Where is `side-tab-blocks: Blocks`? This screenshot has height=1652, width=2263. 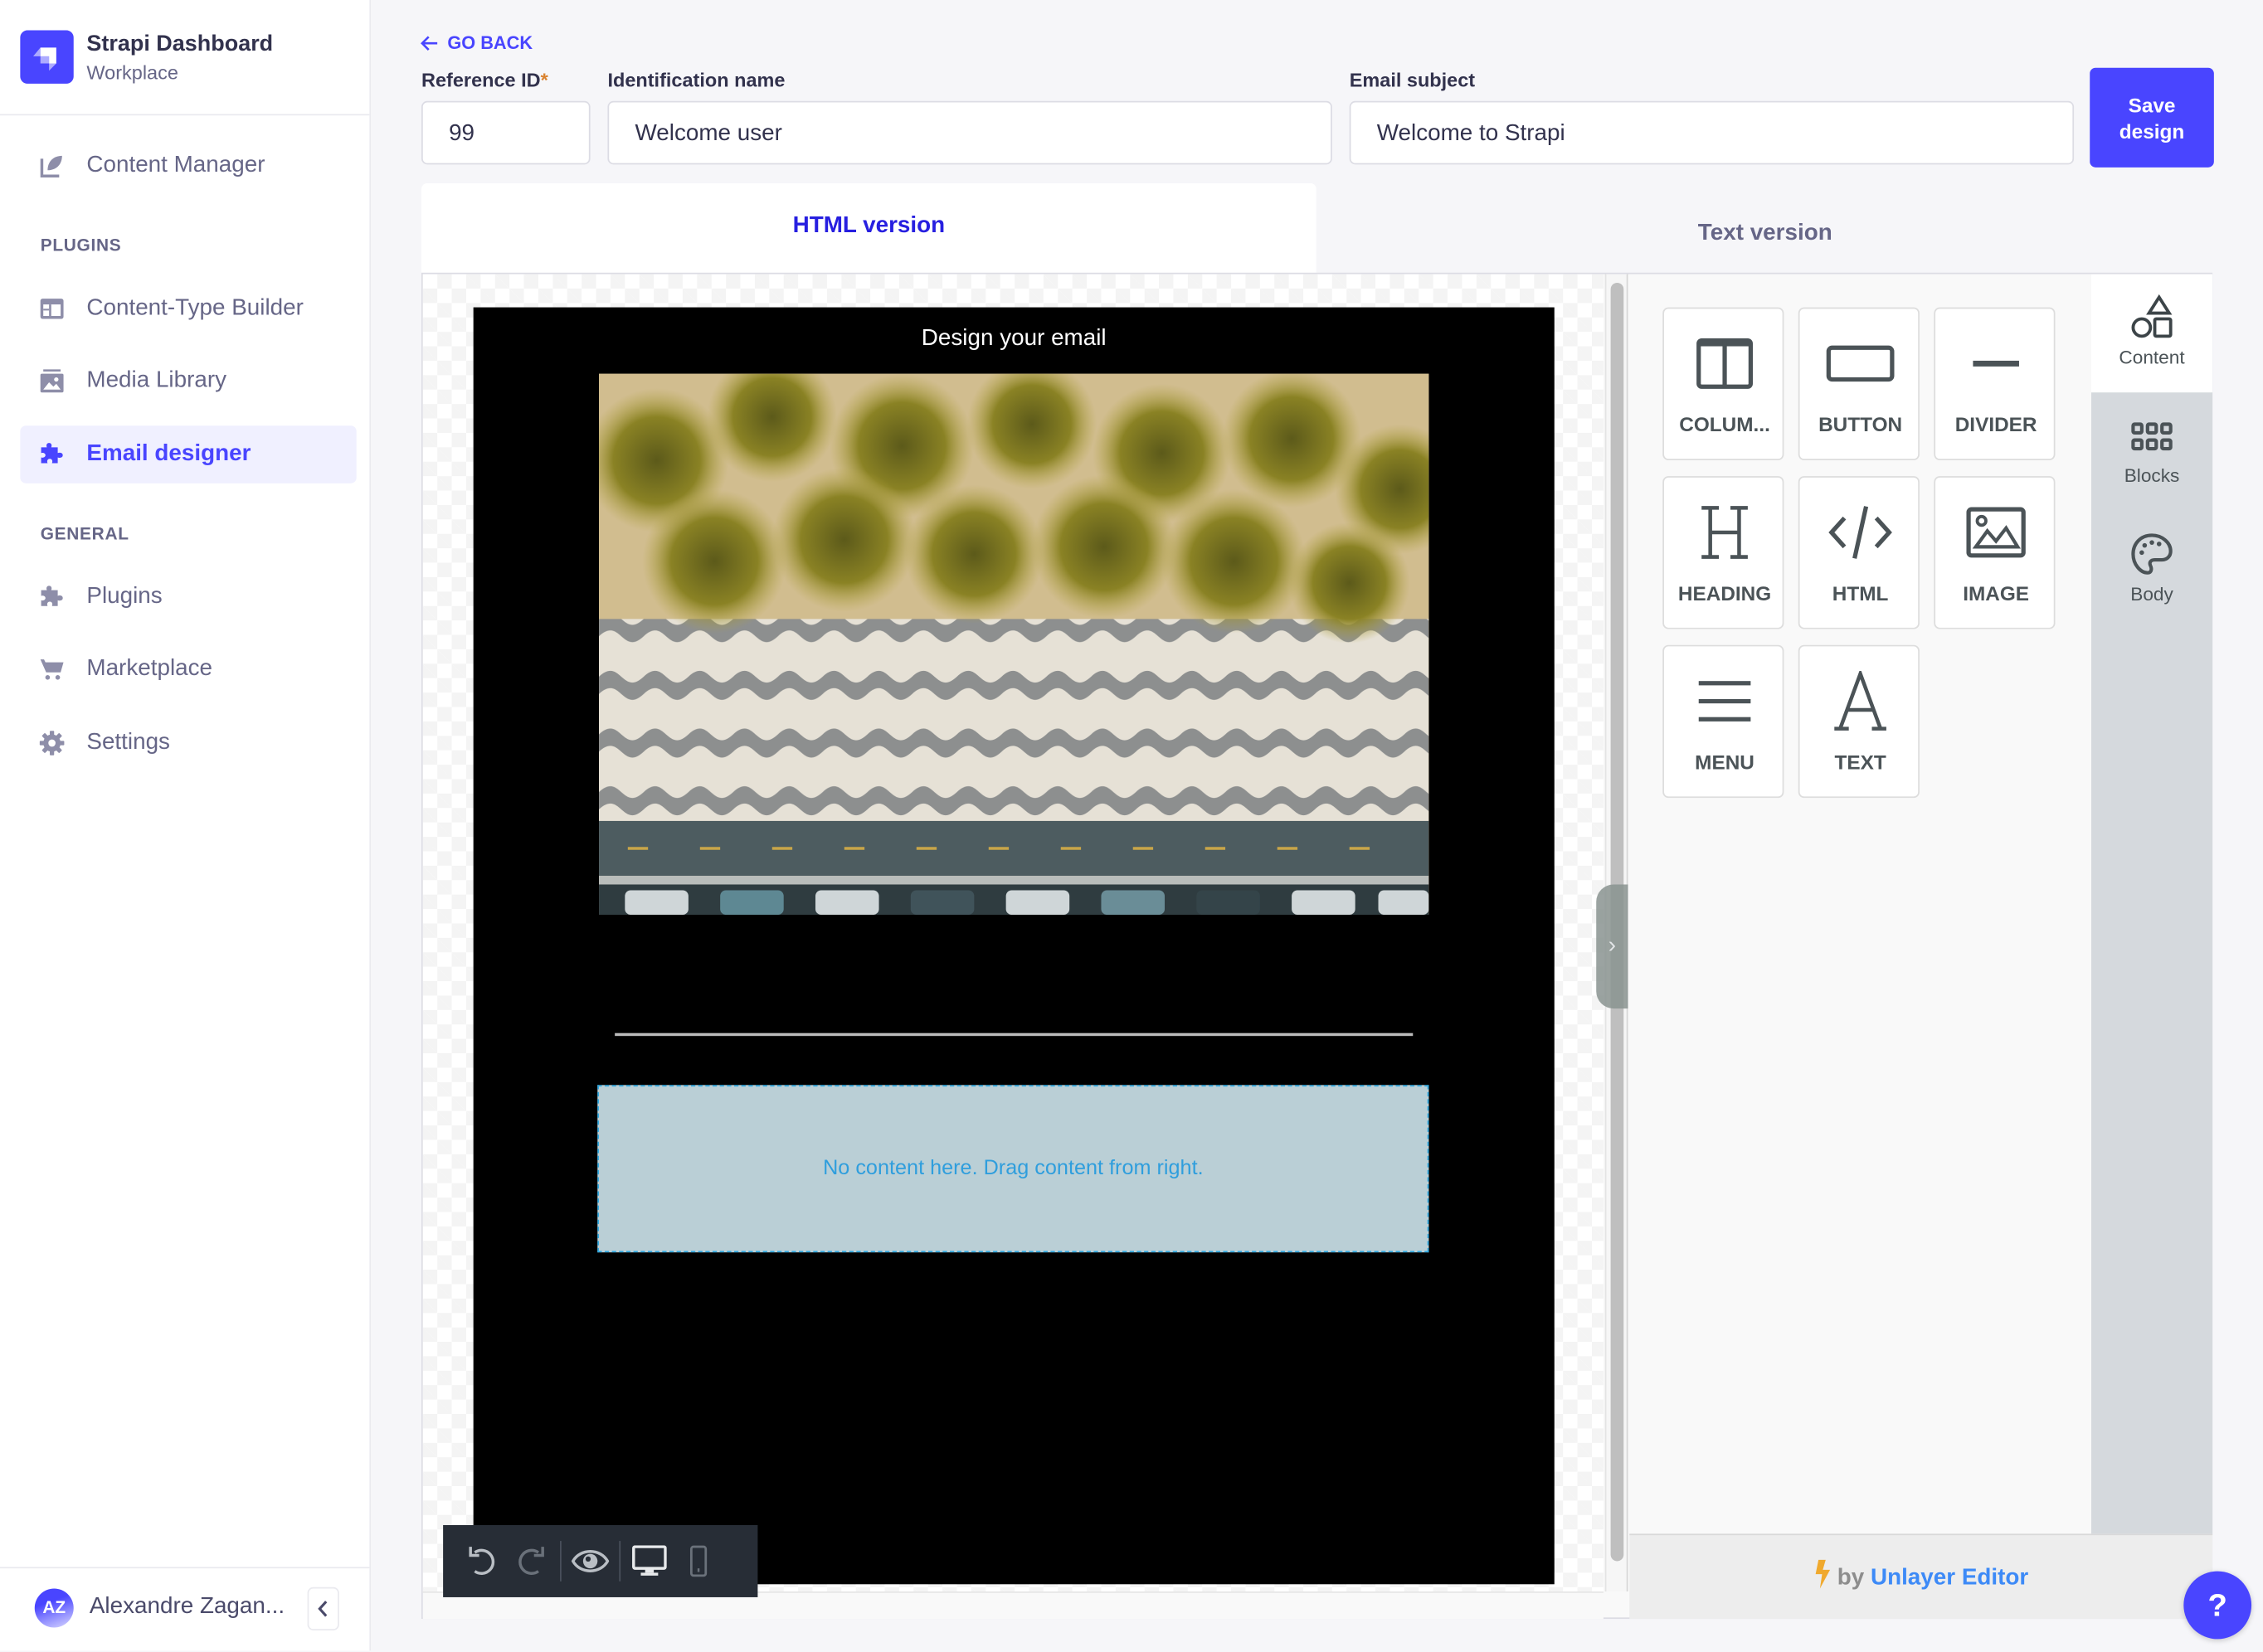 side-tab-blocks: Blocks is located at coordinates (2151, 451).